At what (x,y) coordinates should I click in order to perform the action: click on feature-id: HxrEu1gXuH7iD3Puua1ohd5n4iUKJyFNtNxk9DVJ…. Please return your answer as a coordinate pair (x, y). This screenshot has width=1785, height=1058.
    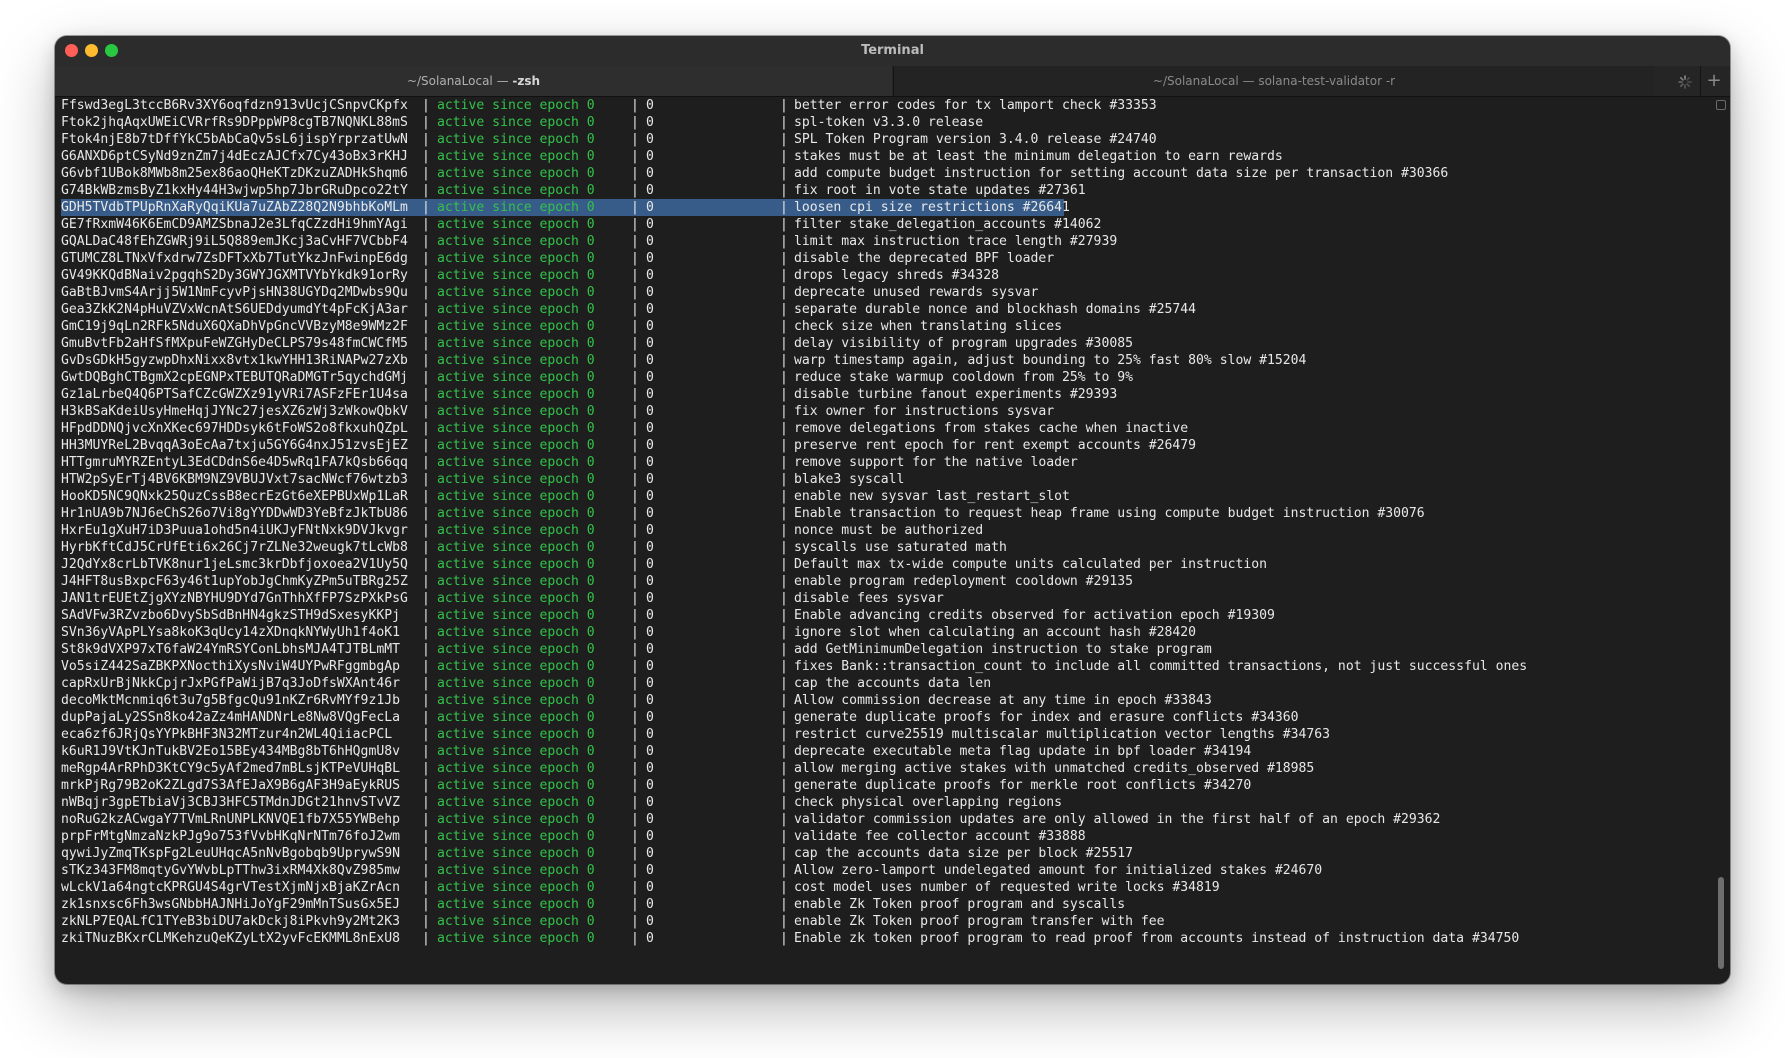
    Looking at the image, I should click on (234, 530).